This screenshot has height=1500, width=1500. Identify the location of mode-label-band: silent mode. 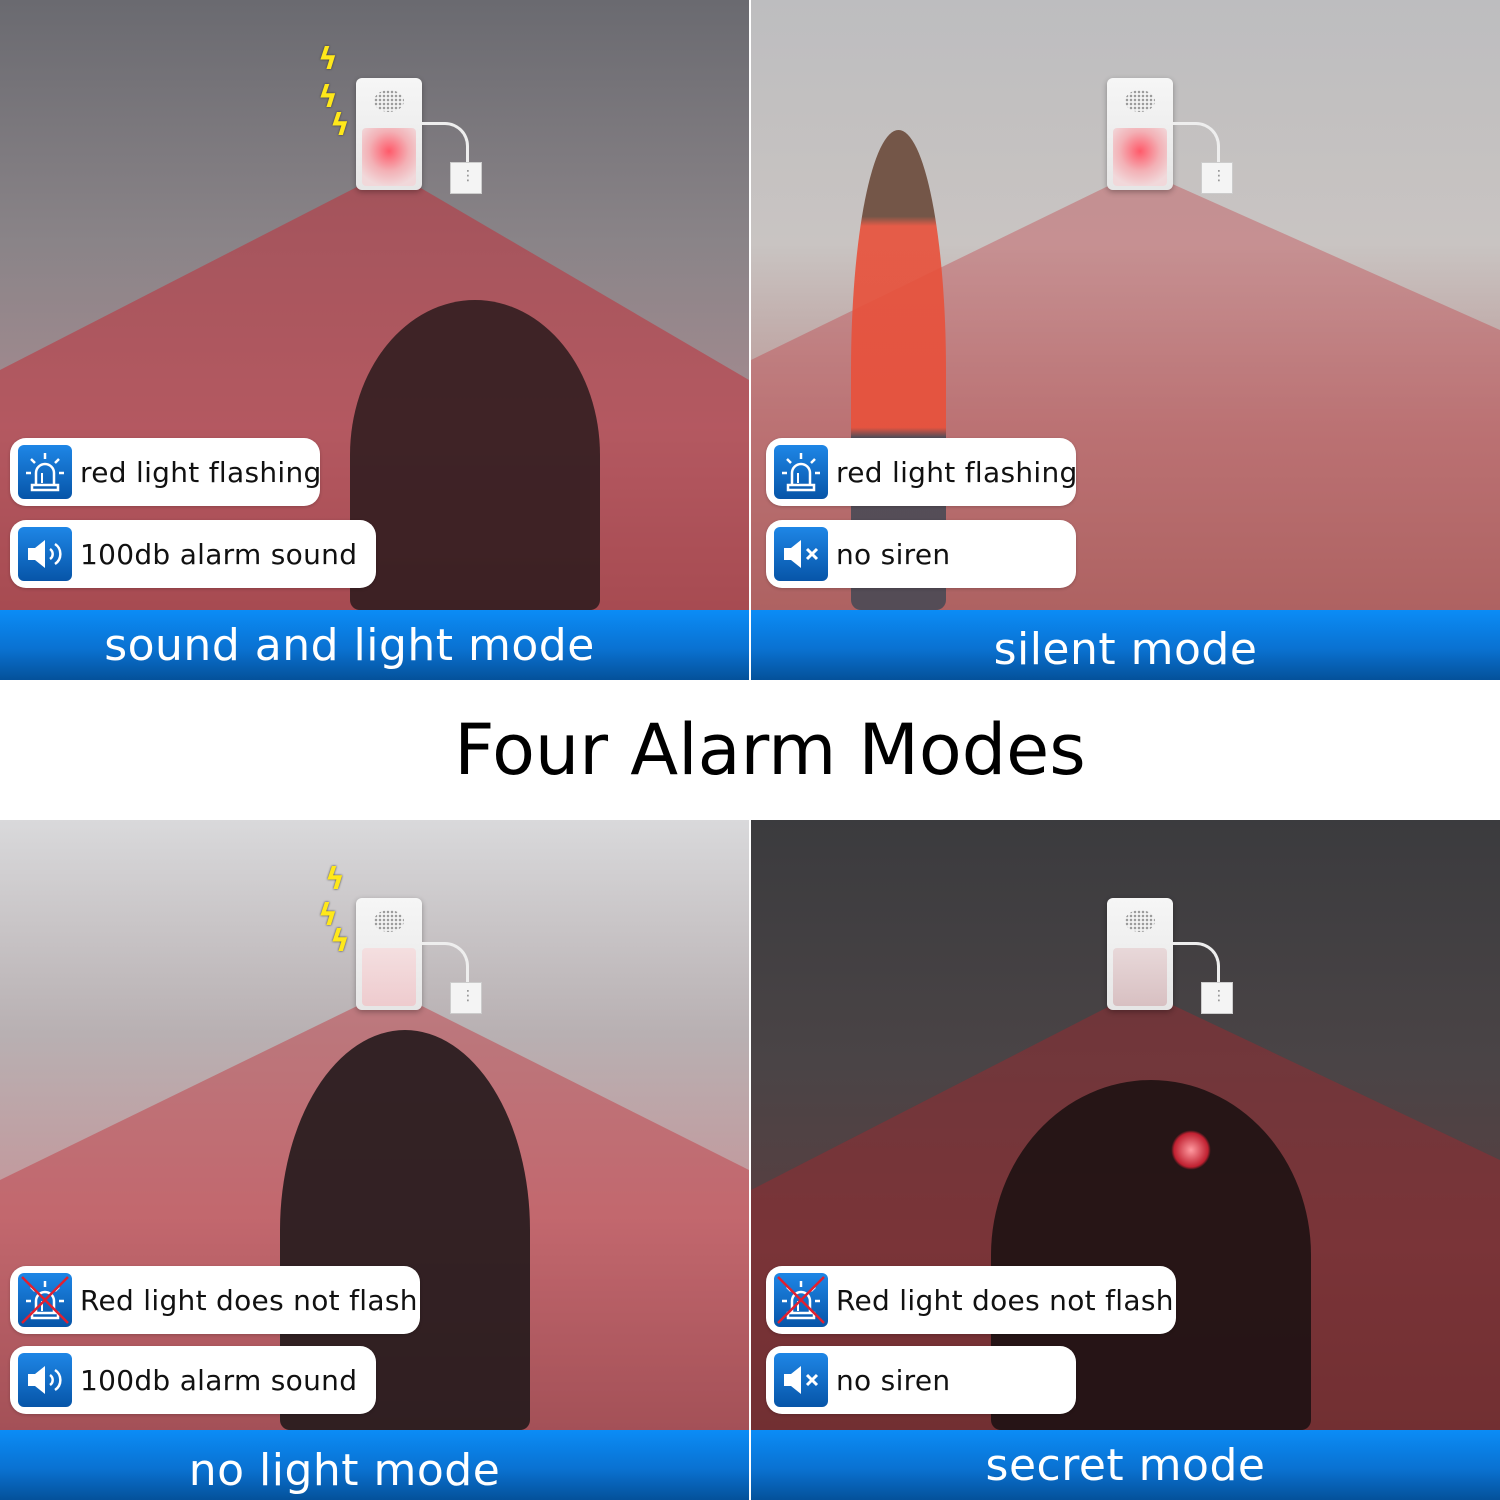
(1125, 645).